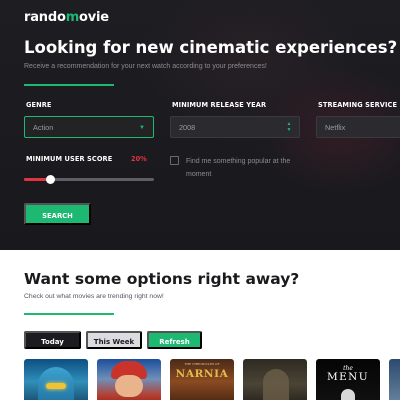  I want to click on logo: randomovie, so click(66, 17).